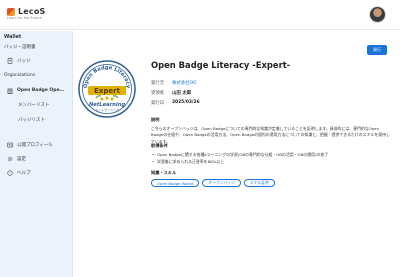 Image resolution: width=400 pixels, height=277 pixels. Describe the element at coordinates (21, 159) in the screenshot. I see `sidebar-item-label: 設定` at that location.